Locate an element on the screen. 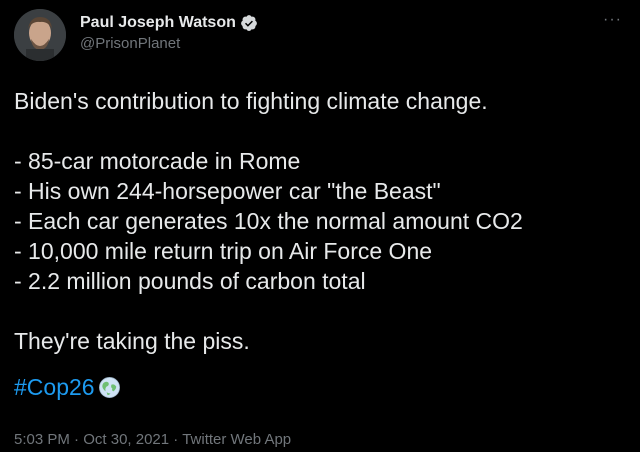 This screenshot has width=640, height=452. tweet-bullet-line: - 85-car motorcade in Rome is located at coordinates (157, 161).